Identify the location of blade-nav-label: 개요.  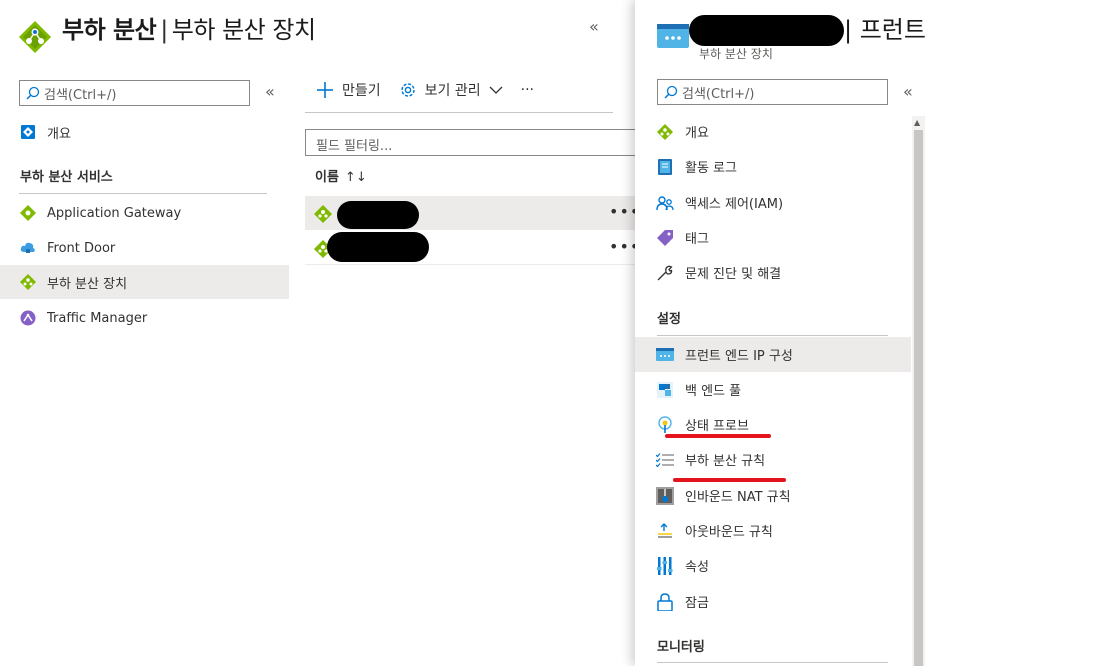
(697, 133).